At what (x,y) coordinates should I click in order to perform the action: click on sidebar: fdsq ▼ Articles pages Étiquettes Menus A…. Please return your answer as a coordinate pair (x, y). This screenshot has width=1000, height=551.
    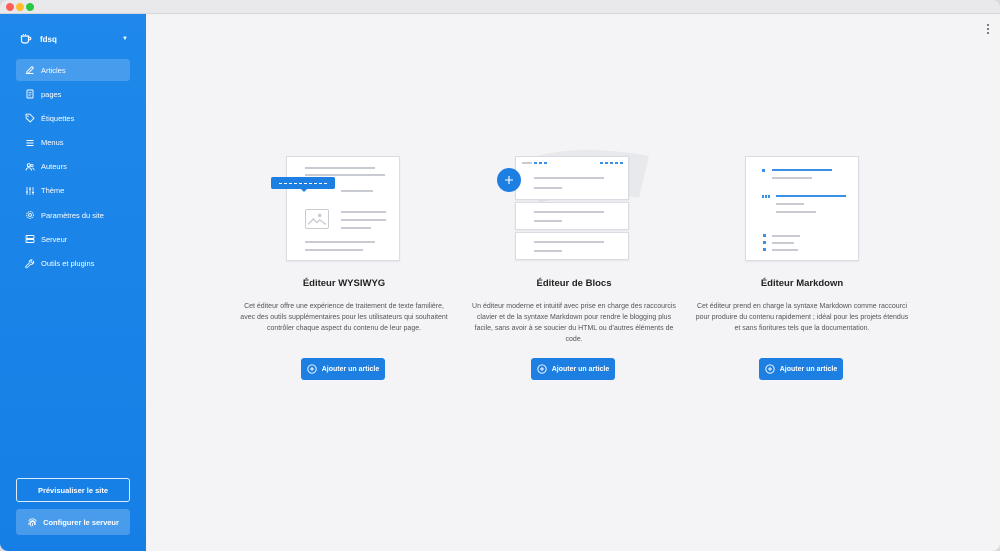
    Looking at the image, I should click on (73, 282).